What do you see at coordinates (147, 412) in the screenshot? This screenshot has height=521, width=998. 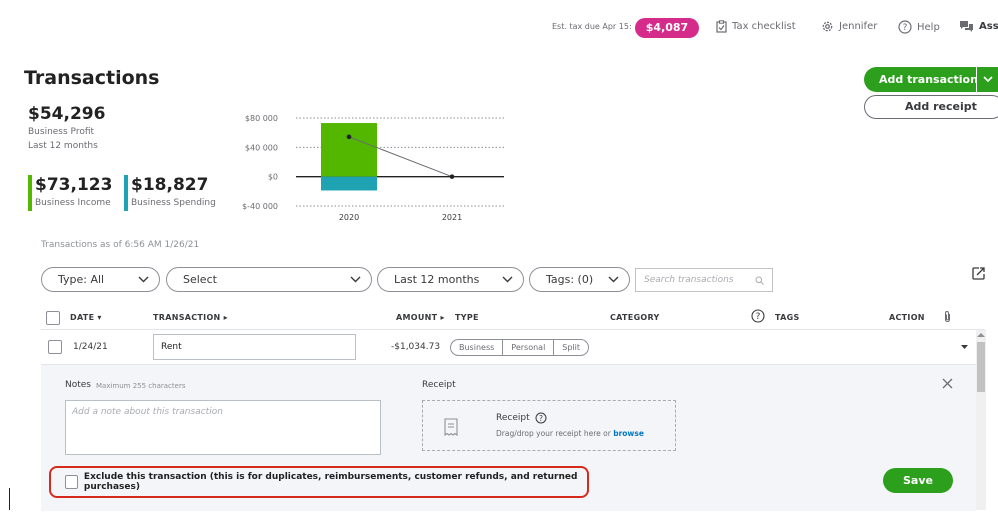 I see `notes-placeholder: Add a note about this transaction` at bounding box center [147, 412].